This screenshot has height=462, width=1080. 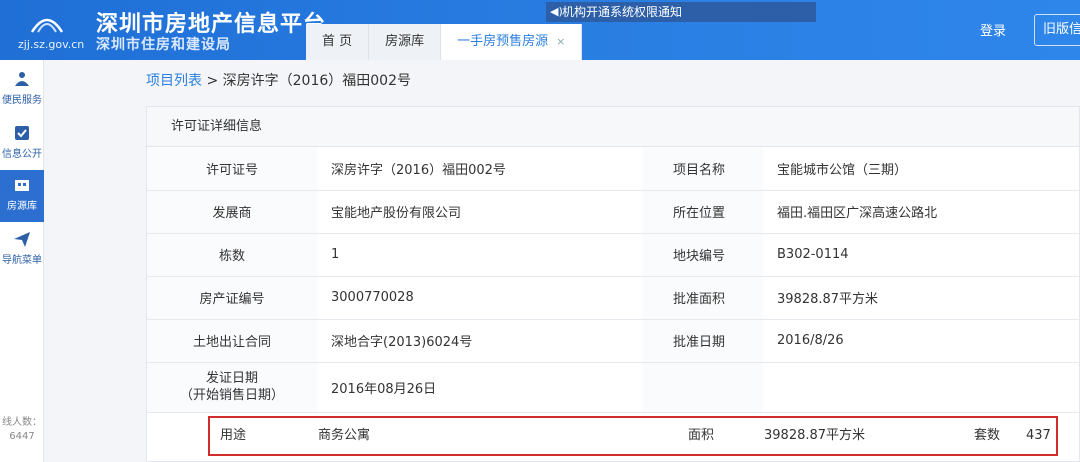 I want to click on building-count-value: 1, so click(x=480, y=255).